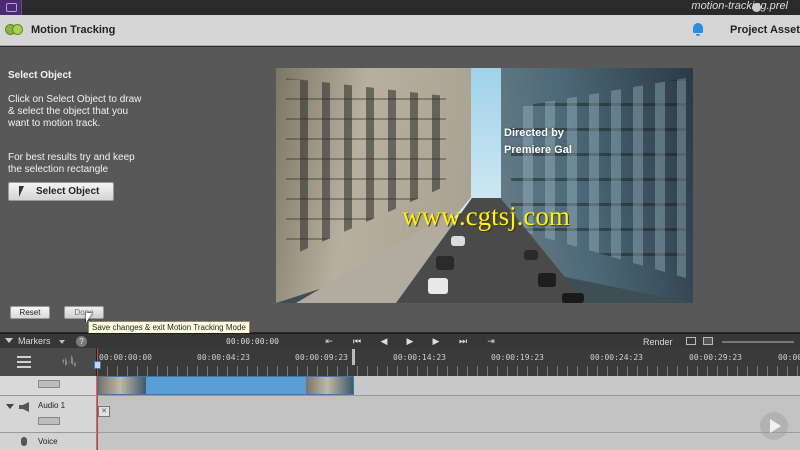 This screenshot has height=450, width=800. What do you see at coordinates (691, 341) in the screenshot?
I see `timeline-options-icon` at bounding box center [691, 341].